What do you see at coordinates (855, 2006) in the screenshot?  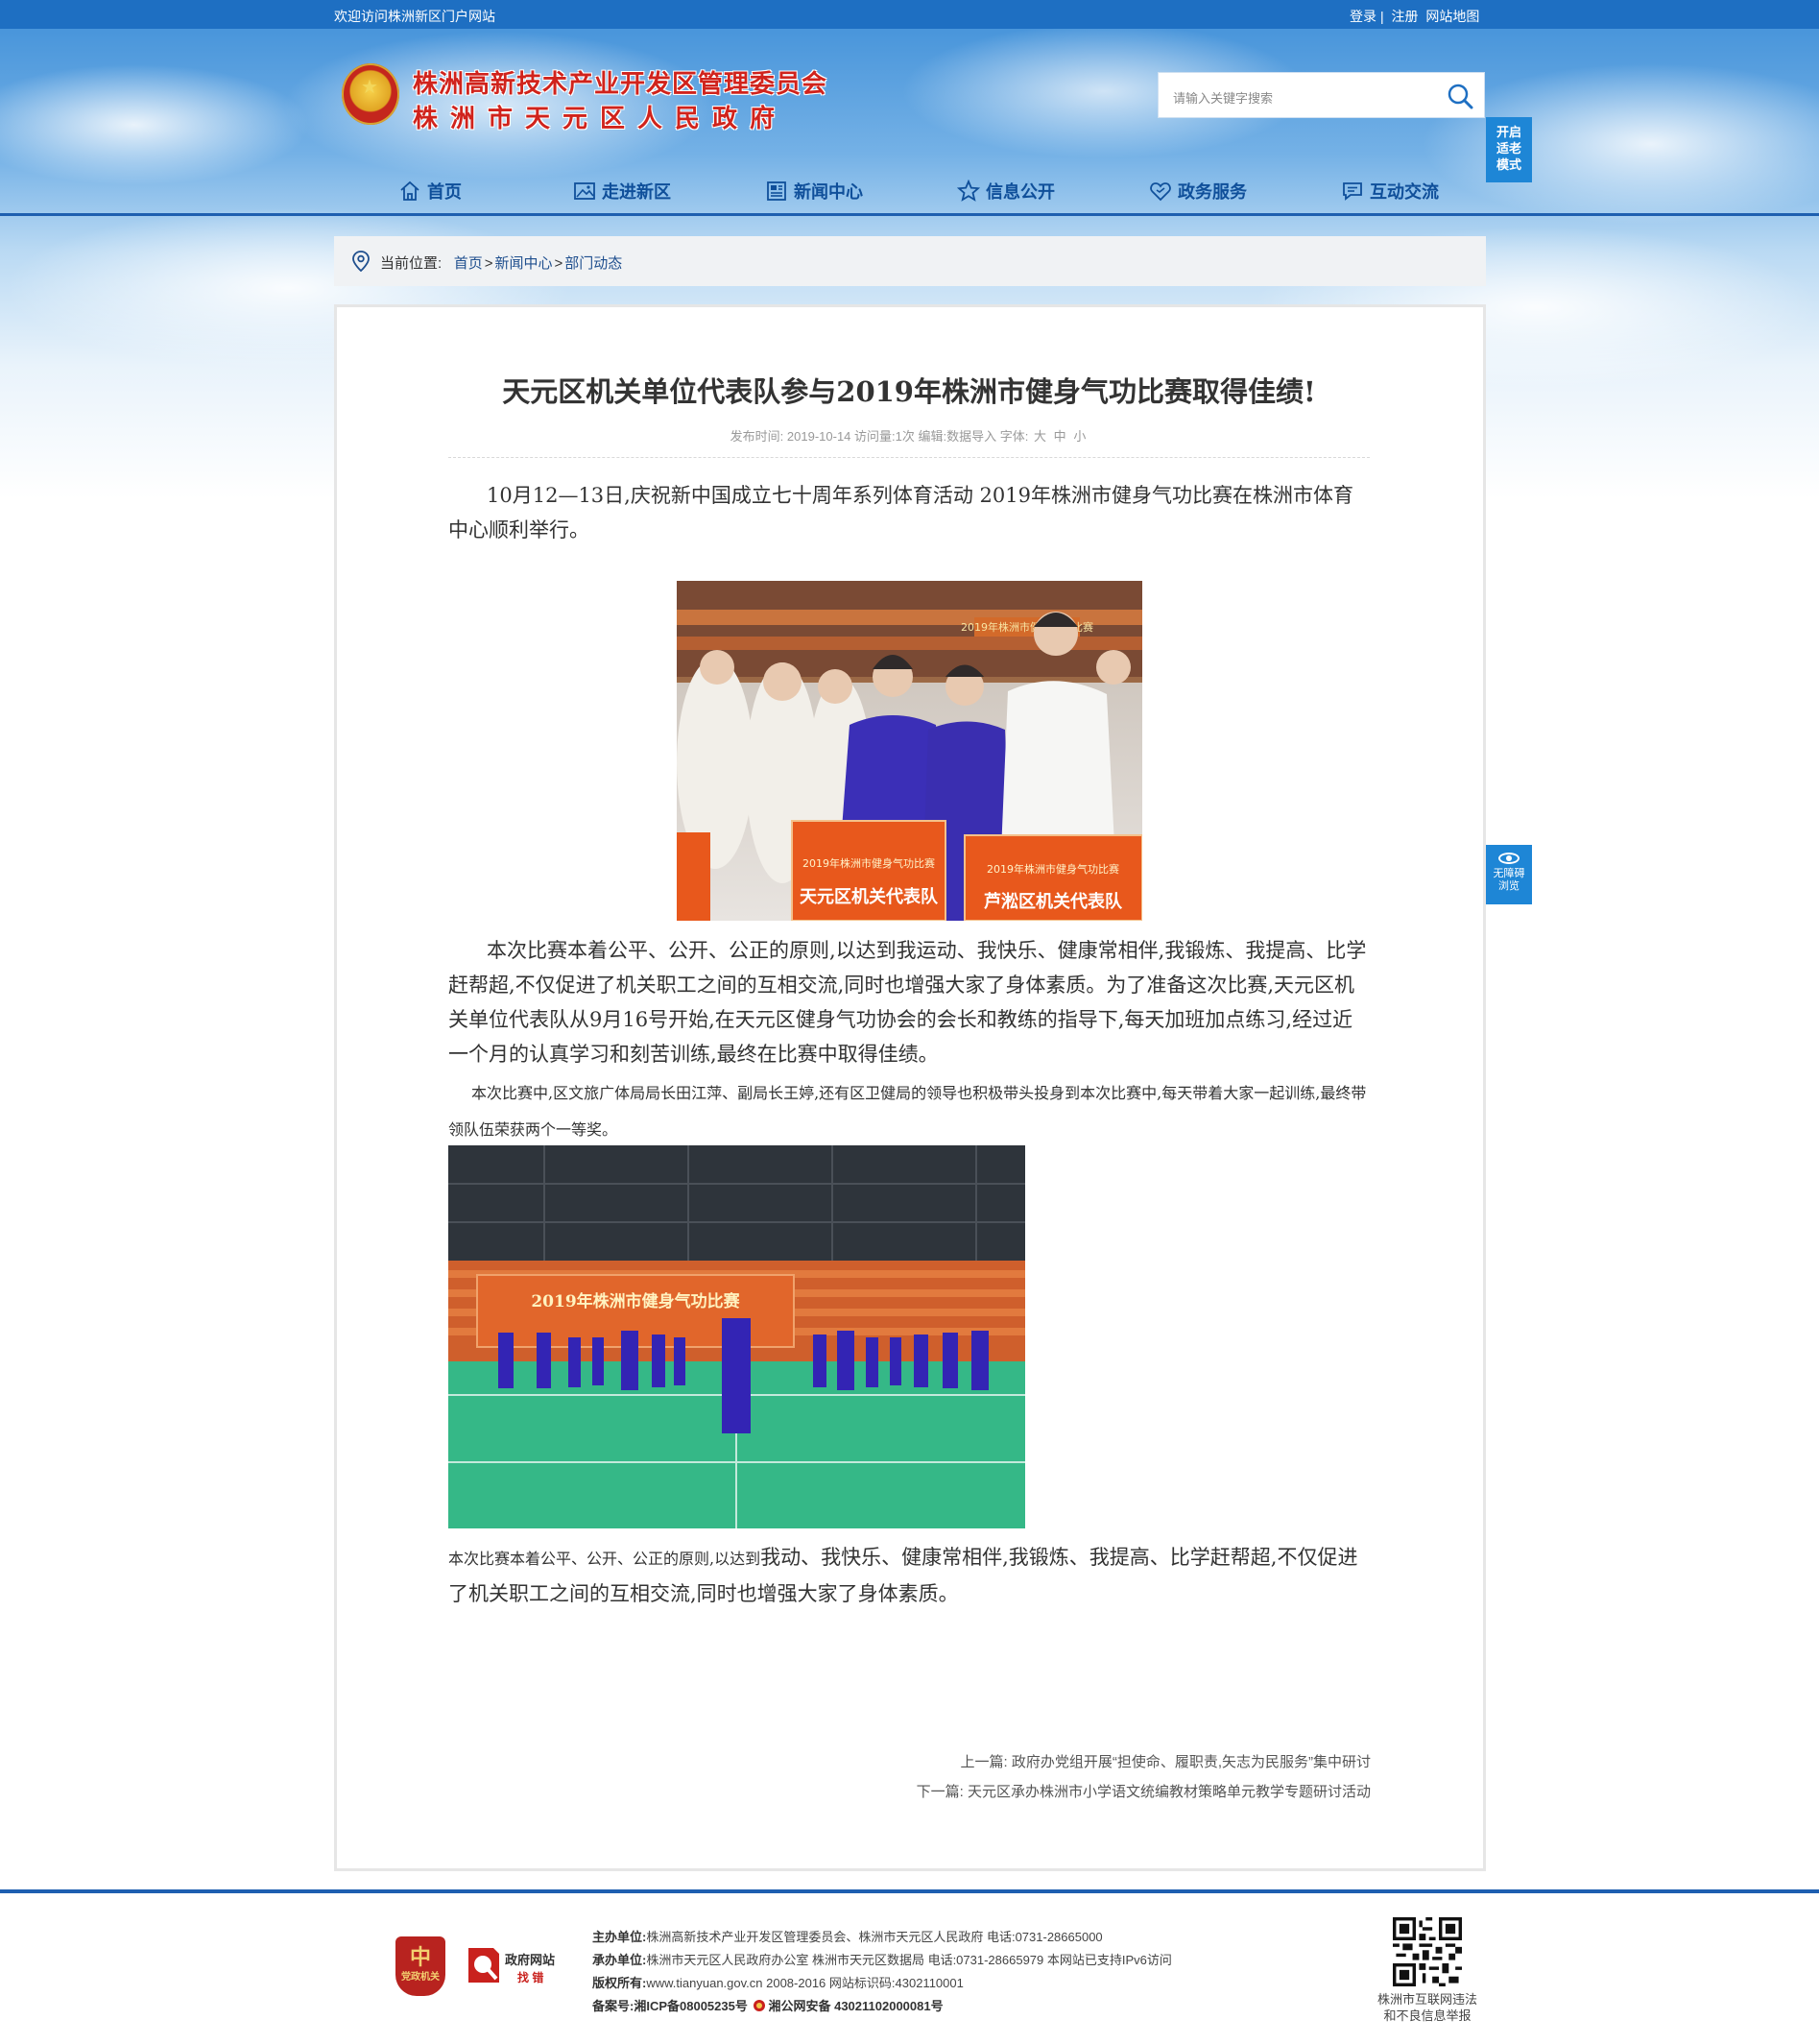 I see `police-value: 湘公网安备 43021102000081号` at bounding box center [855, 2006].